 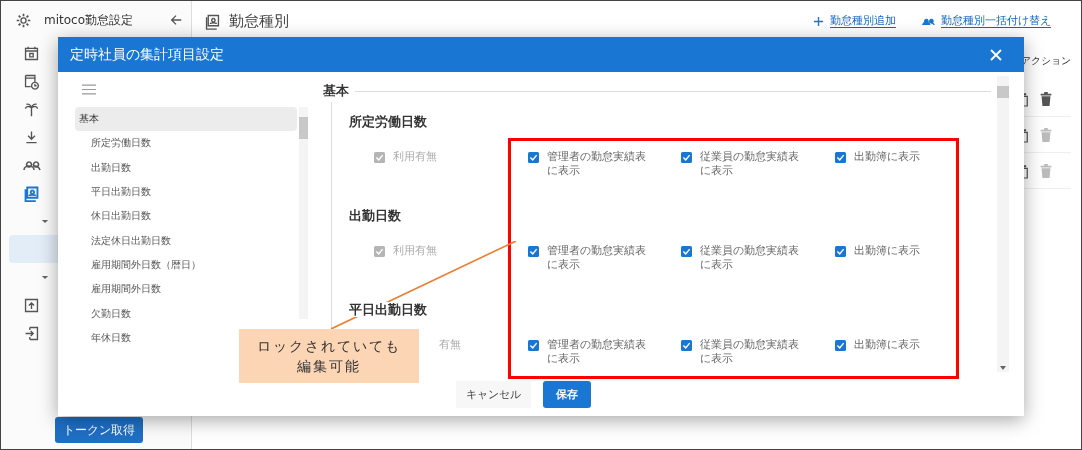 What do you see at coordinates (336, 91) in the screenshot?
I see `section-heading: 基本` at bounding box center [336, 91].